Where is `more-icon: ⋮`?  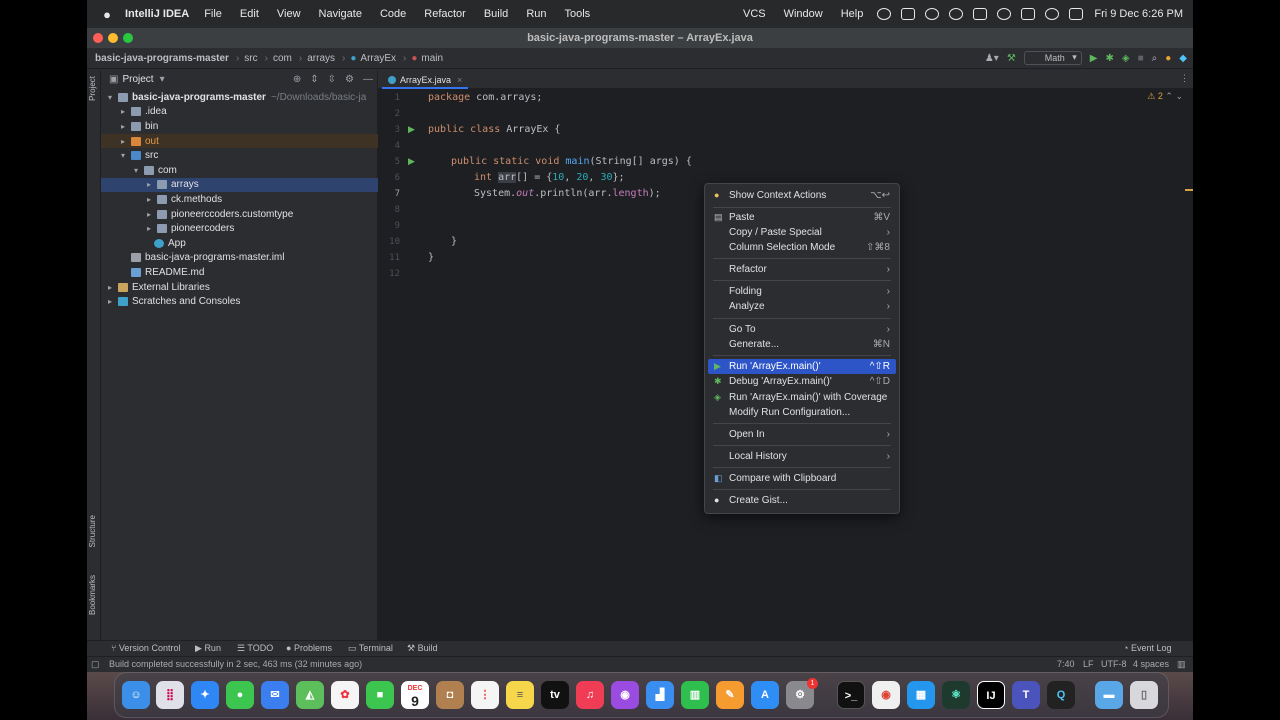 more-icon: ⋮ is located at coordinates (1184, 78).